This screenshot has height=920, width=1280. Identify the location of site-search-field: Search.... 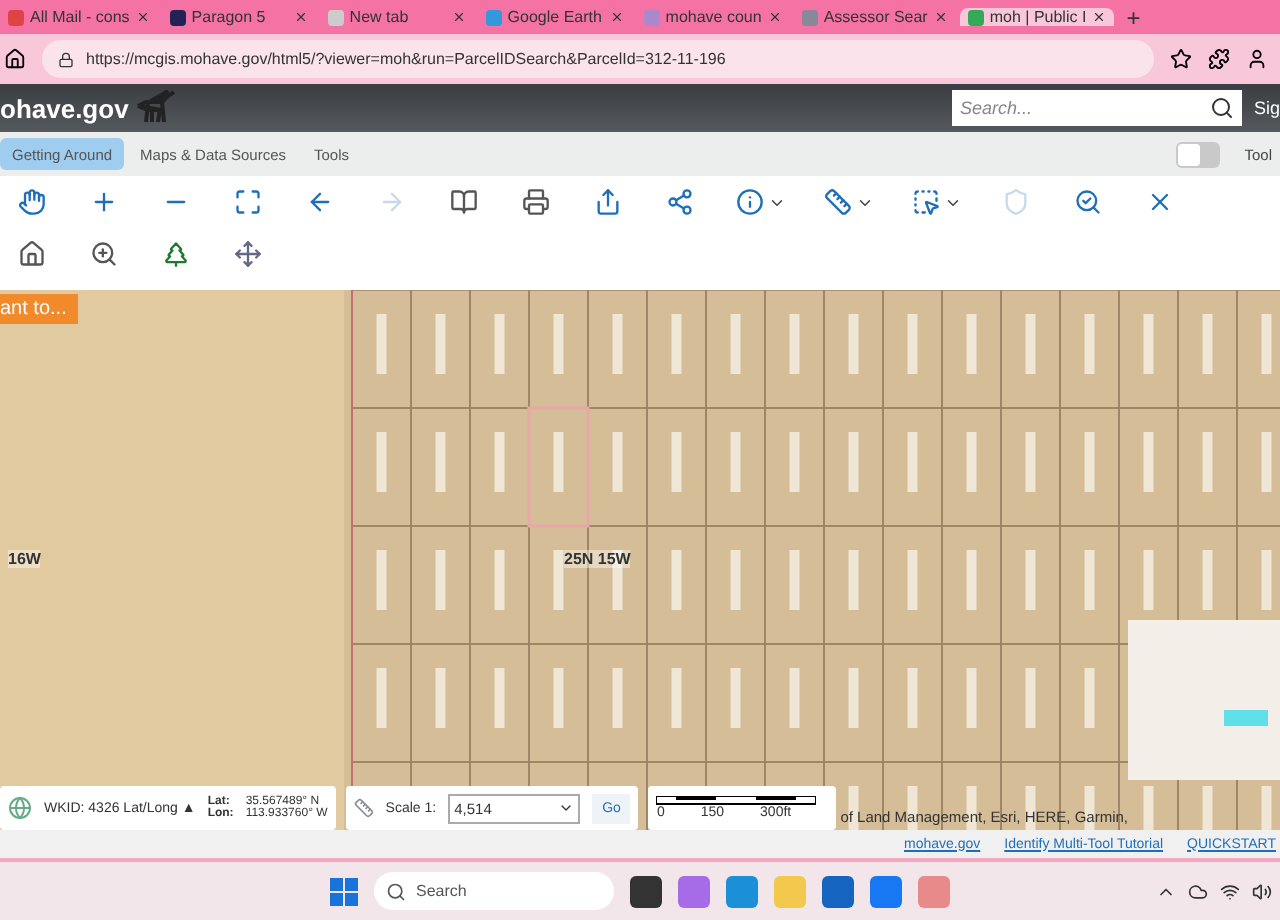
(1096, 108).